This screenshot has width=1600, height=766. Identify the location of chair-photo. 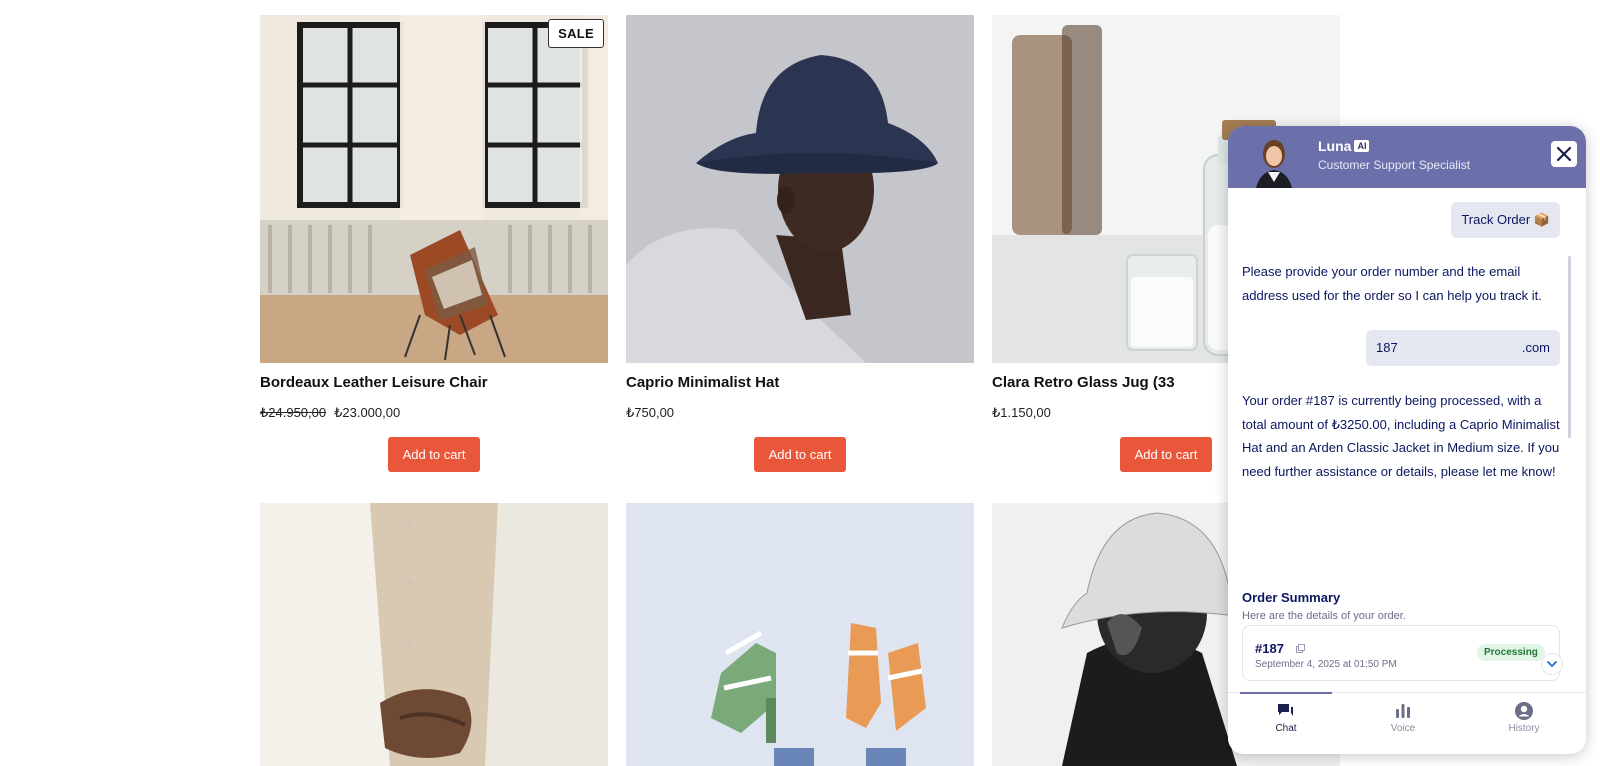
(434, 189).